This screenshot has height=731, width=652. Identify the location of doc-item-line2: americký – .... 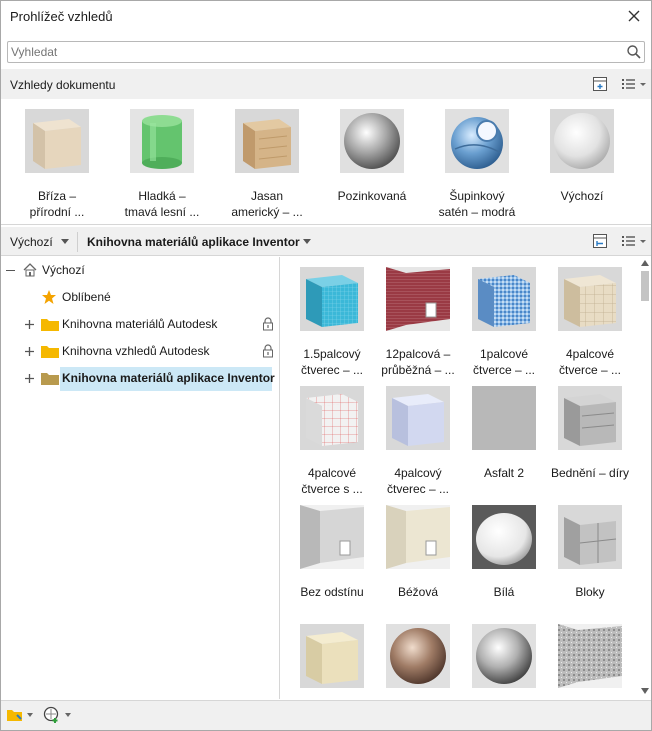
(267, 212).